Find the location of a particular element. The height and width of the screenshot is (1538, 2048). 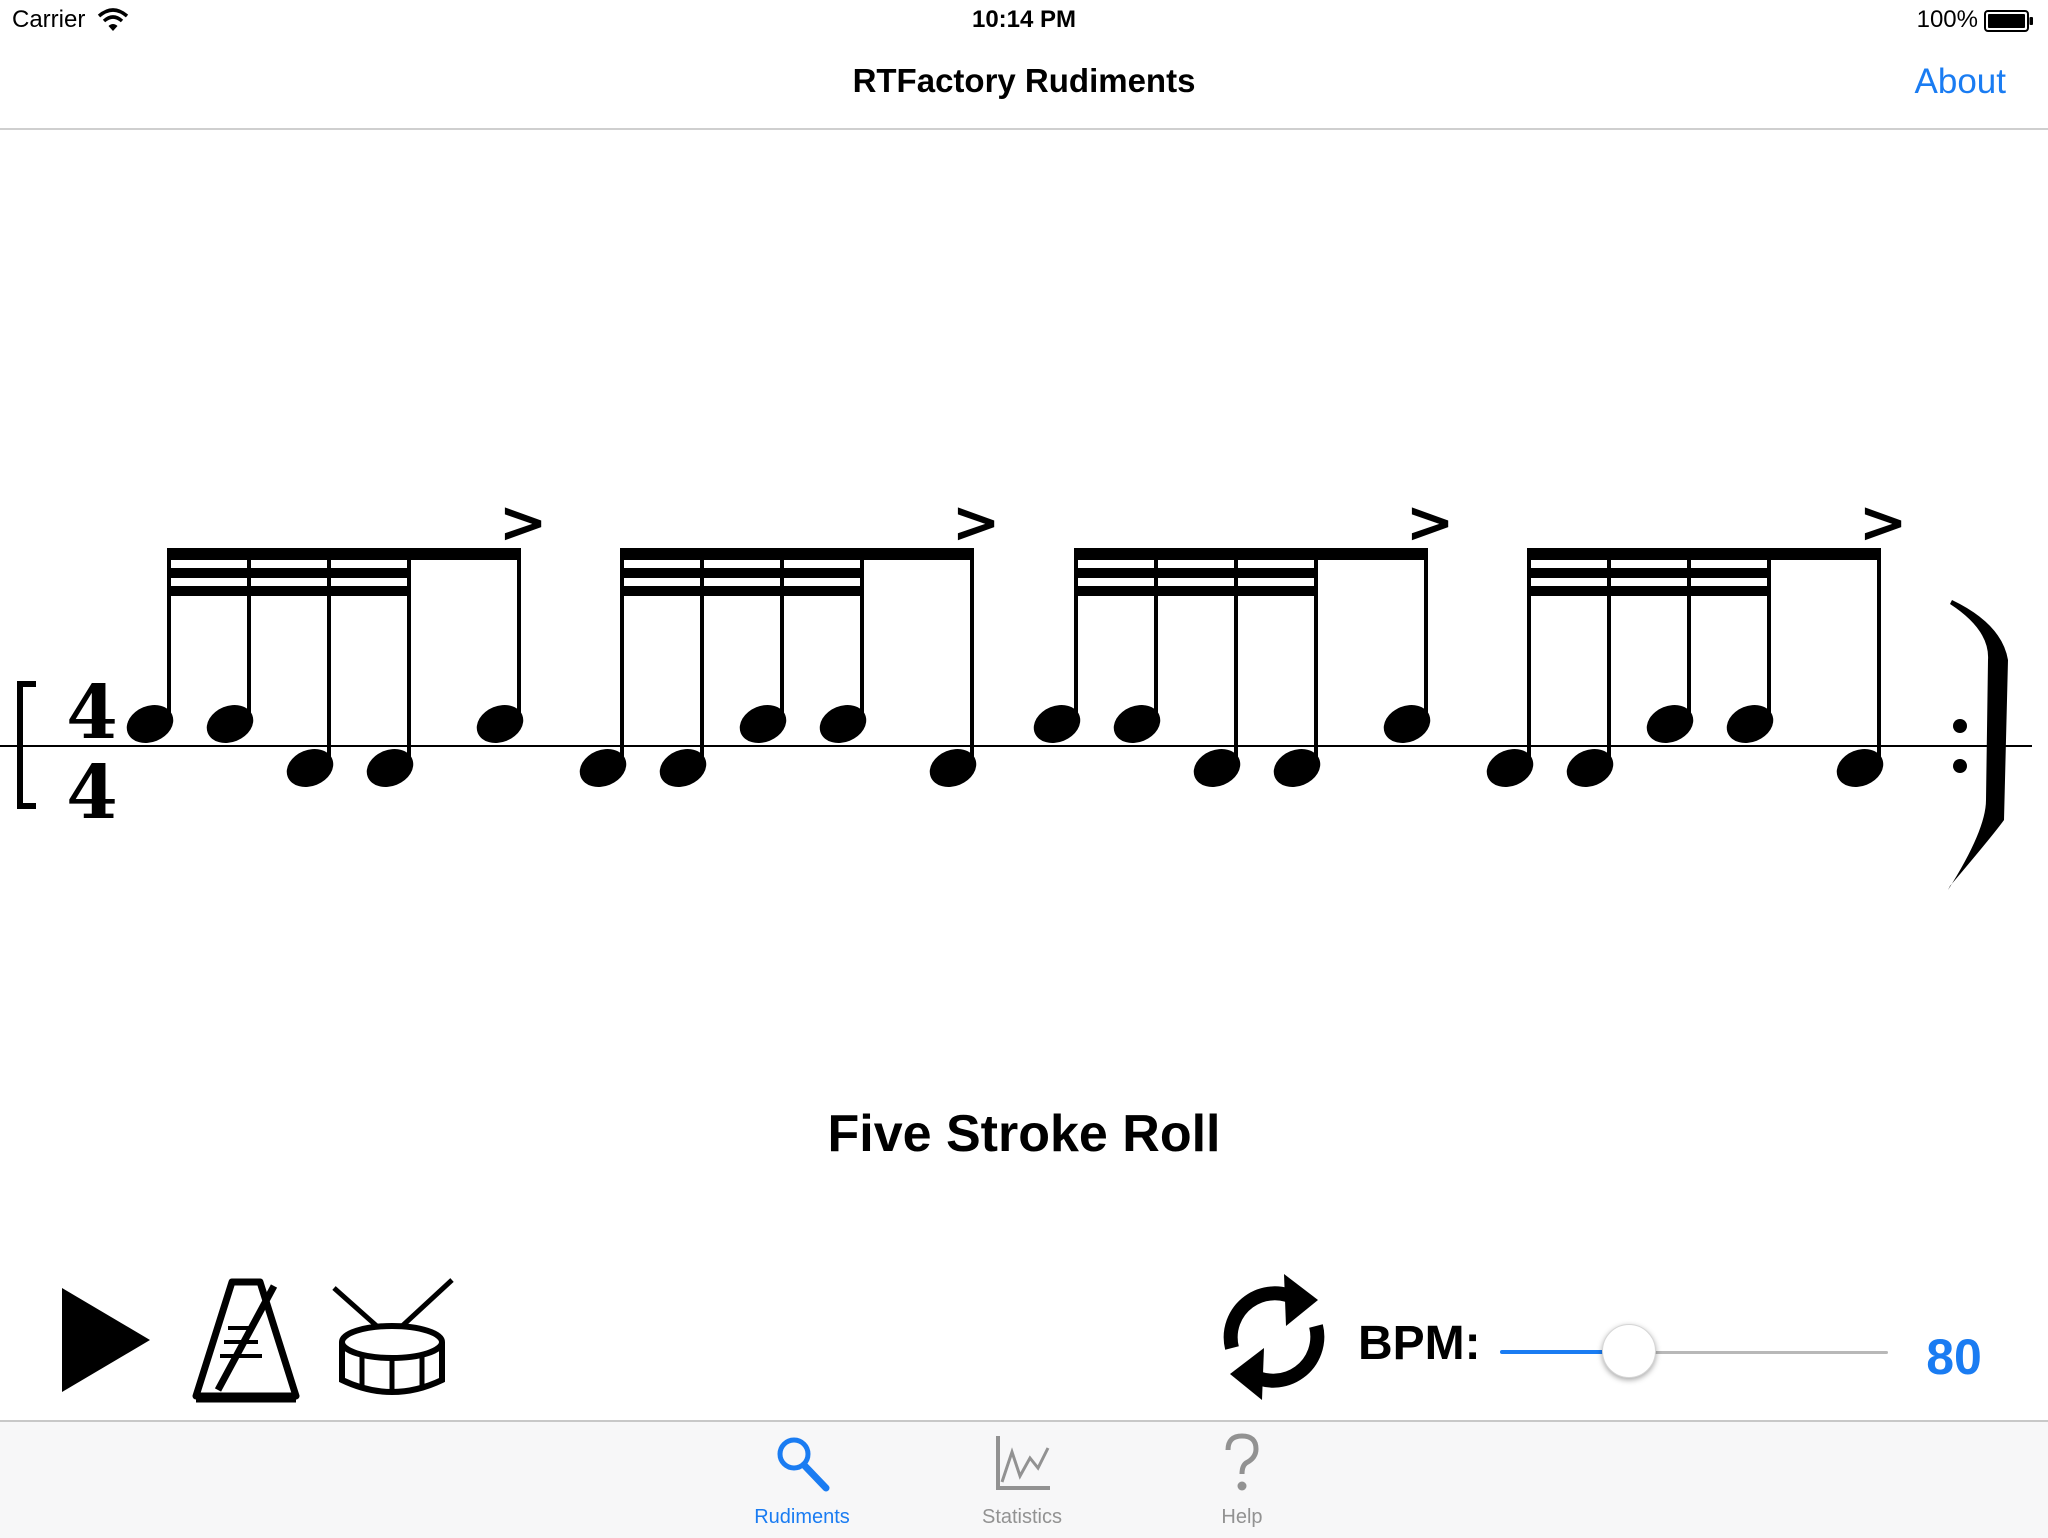

time-signature-bottom: 4 is located at coordinates (92, 793).